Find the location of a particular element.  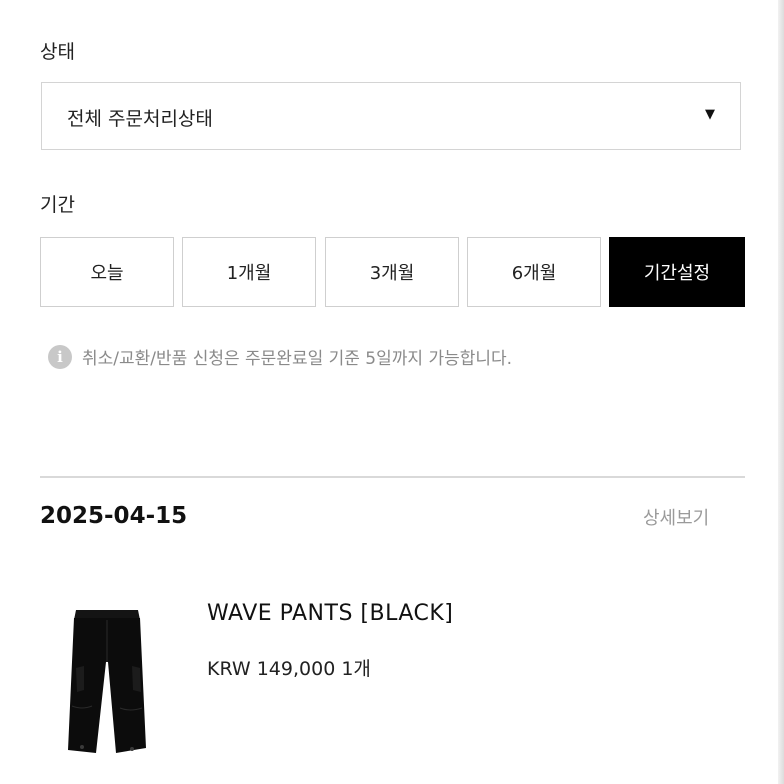

product-name: WAVE PANTS [BLACK] is located at coordinates (330, 613).